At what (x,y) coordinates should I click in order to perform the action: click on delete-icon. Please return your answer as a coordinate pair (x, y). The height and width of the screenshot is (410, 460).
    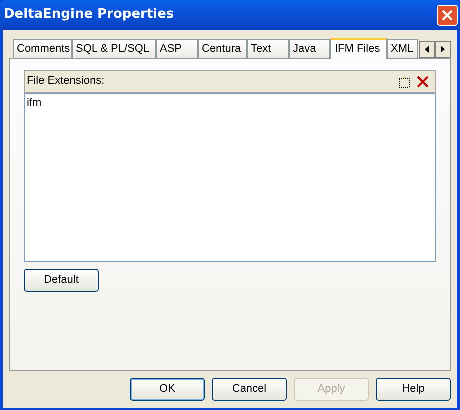
    Looking at the image, I should click on (423, 82).